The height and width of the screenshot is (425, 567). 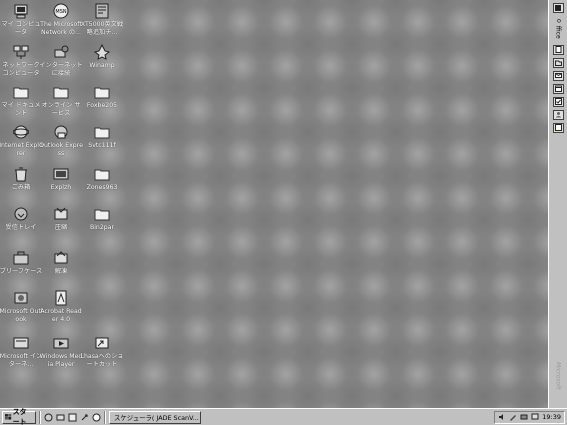 I want to click on desktop-icon-explzh: Explzh, so click(x=61, y=179).